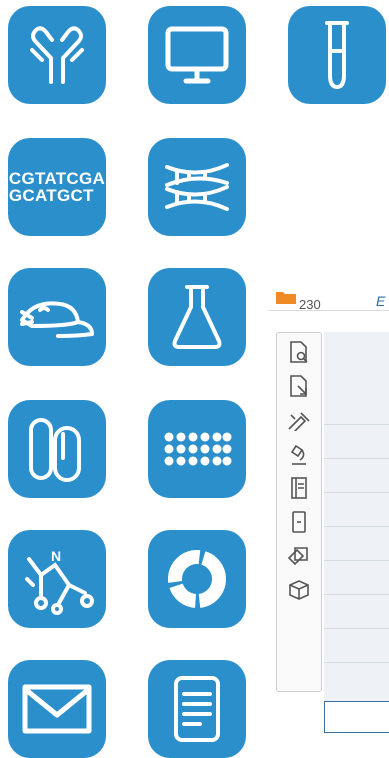 The image size is (389, 758). I want to click on tool-column, so click(299, 512).